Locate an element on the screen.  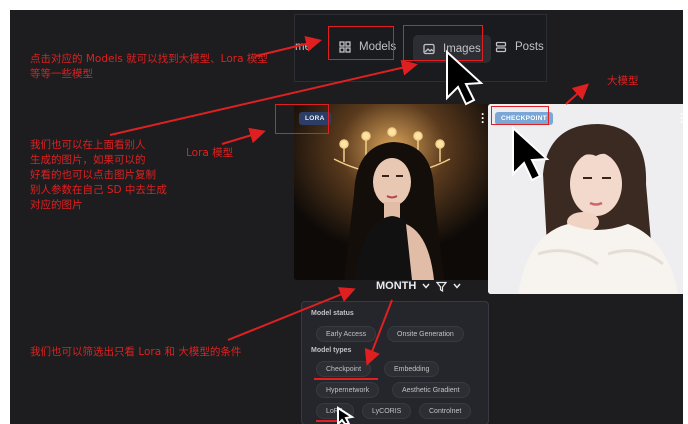
nav-home-label: me is located at coordinates (303, 47).